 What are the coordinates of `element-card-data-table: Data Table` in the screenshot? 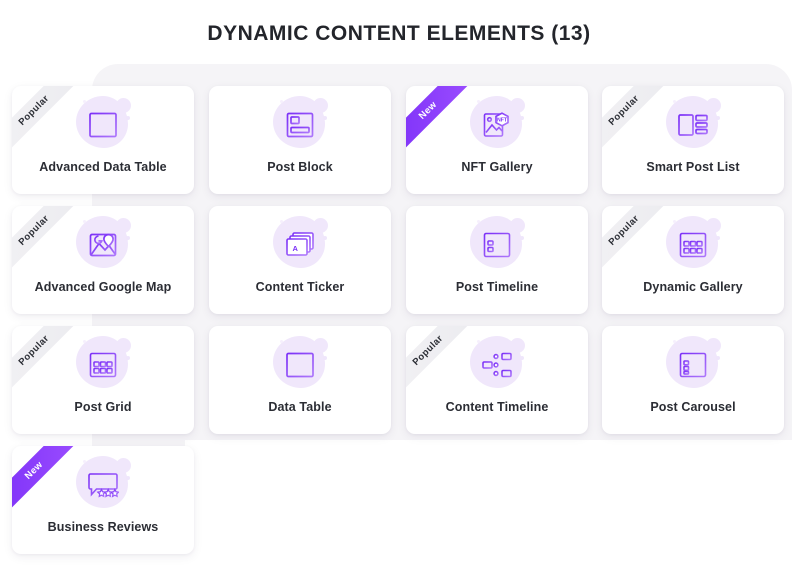 It's located at (300, 380).